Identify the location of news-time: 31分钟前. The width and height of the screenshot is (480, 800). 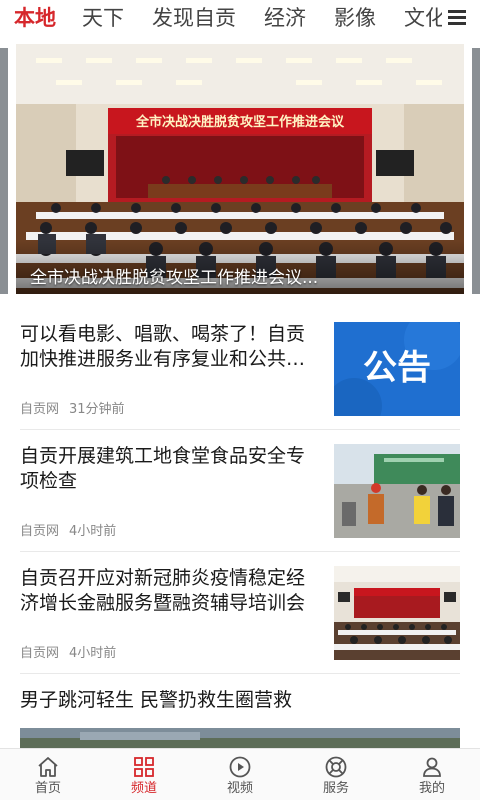
(97, 409).